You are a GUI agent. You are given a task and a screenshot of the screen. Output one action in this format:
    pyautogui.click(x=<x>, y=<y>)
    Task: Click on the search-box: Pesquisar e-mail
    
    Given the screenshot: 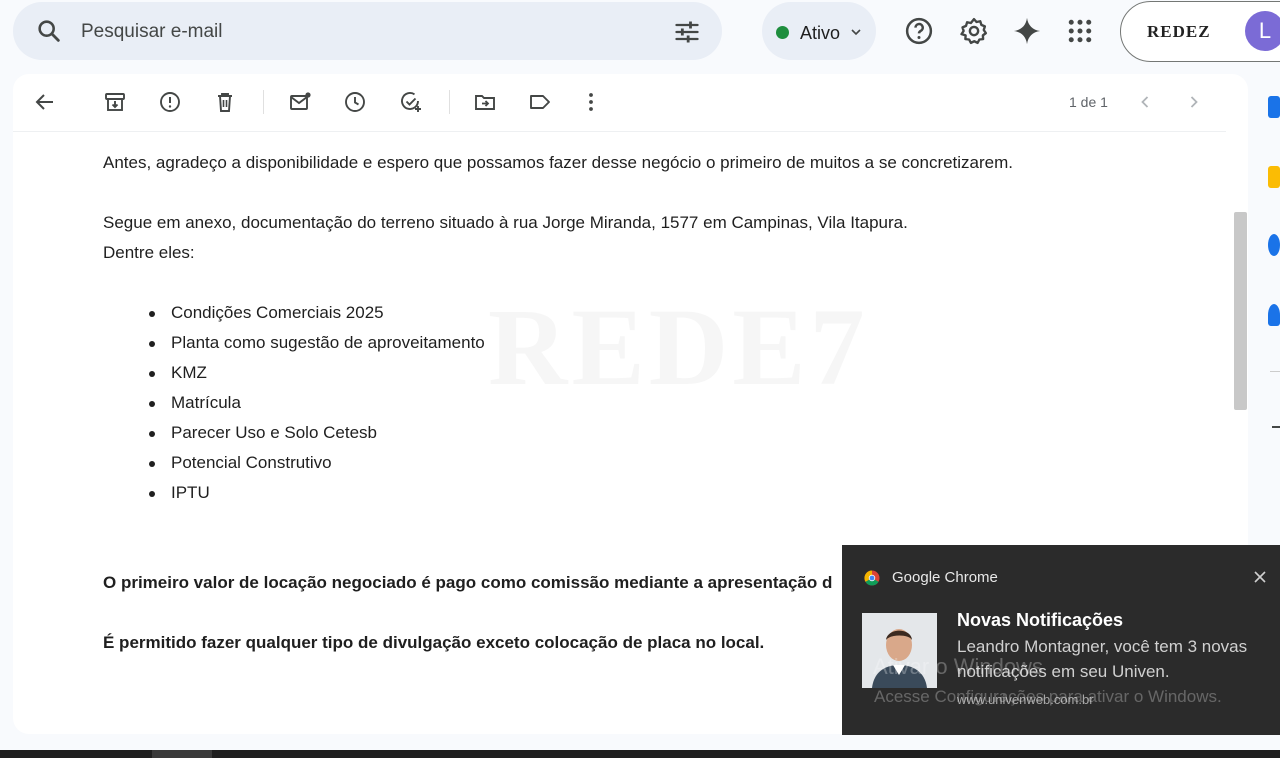 What is the action you would take?
    pyautogui.click(x=367, y=31)
    